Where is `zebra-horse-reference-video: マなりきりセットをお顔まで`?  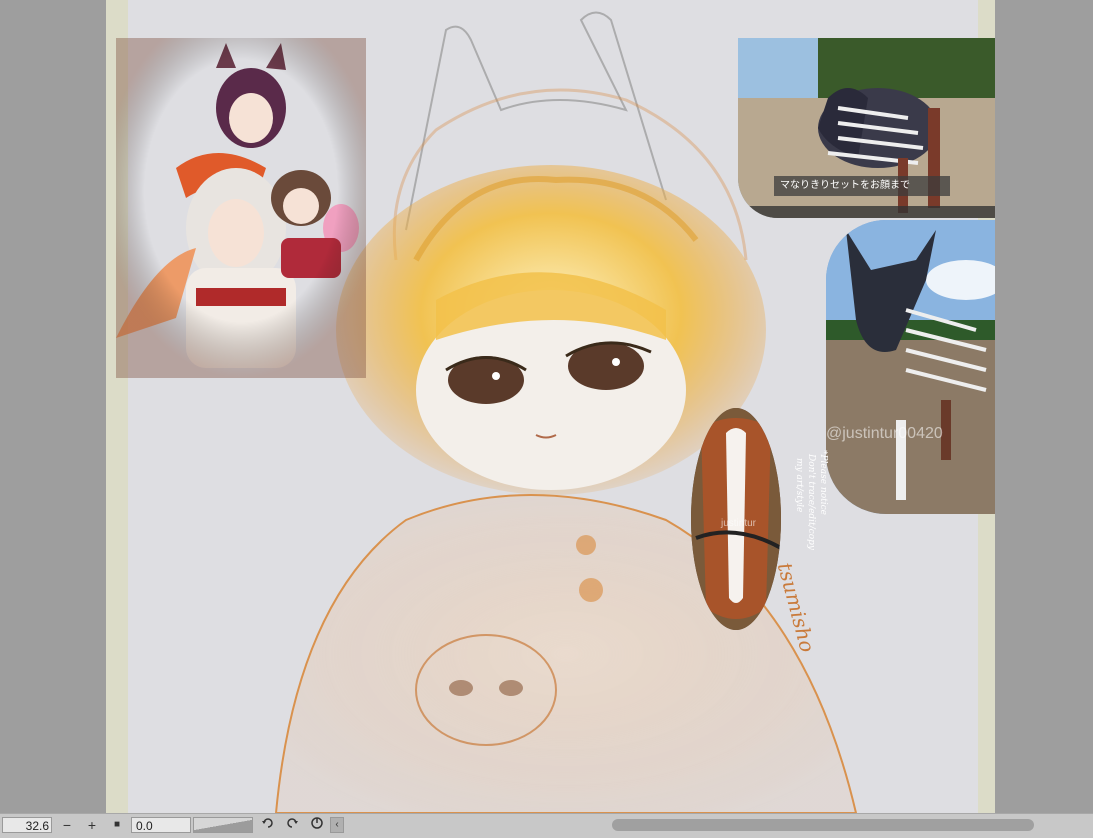
zebra-horse-reference-video: マなりきりセットをお顔まで is located at coordinates (866, 128).